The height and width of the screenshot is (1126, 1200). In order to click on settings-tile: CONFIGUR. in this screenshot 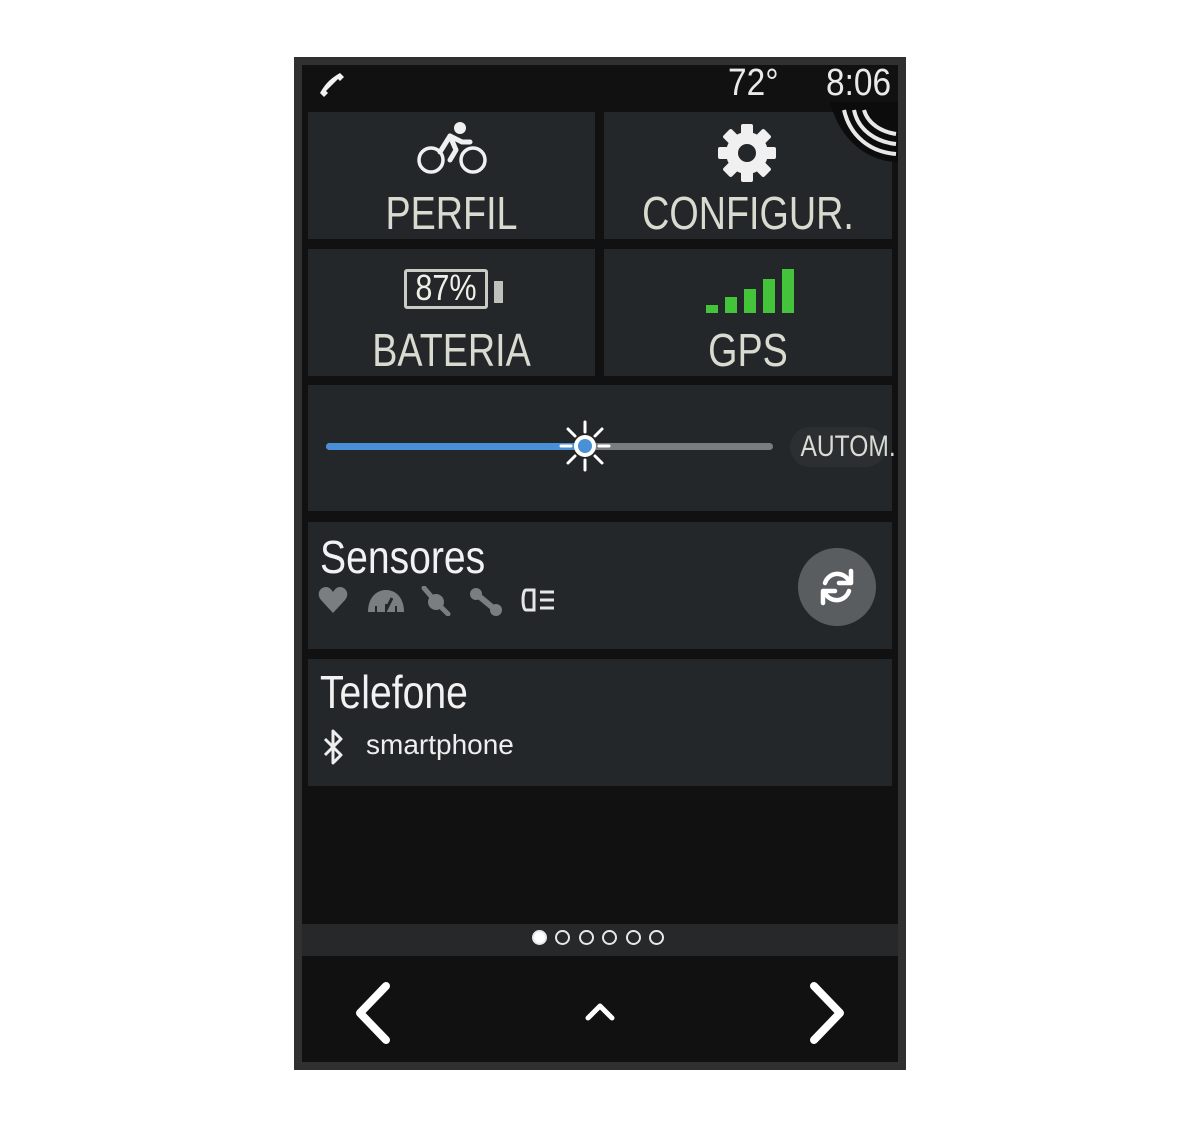, I will do `click(751, 170)`.